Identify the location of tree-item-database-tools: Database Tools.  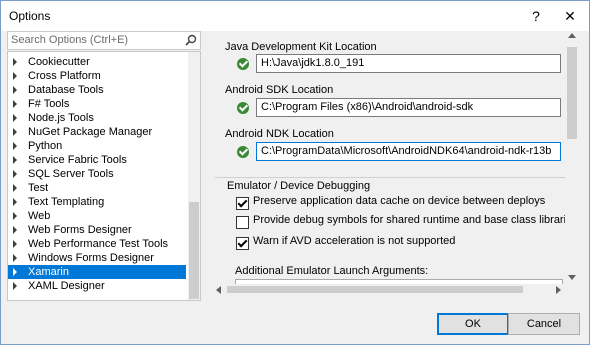
(97, 90).